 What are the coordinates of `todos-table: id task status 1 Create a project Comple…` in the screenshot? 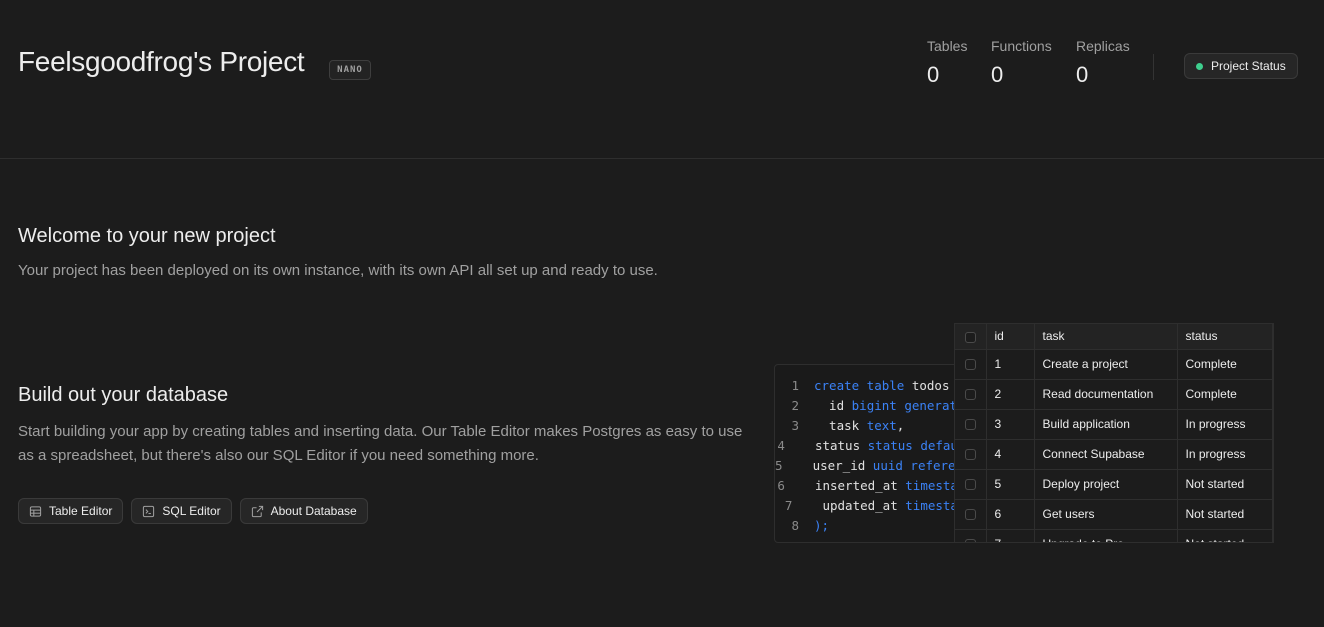 It's located at (1114, 433).